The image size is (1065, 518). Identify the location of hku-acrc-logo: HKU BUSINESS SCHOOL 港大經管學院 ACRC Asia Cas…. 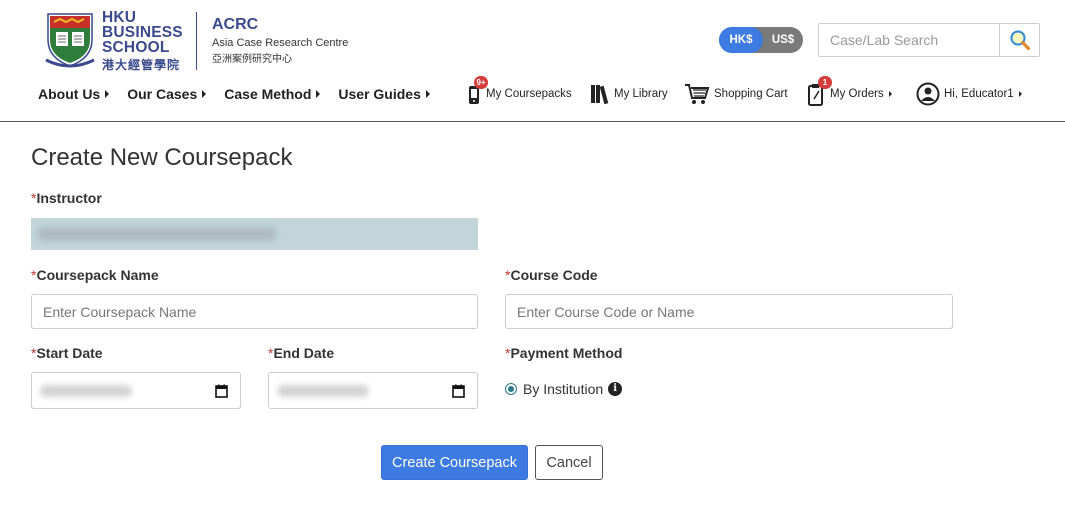
(200, 40).